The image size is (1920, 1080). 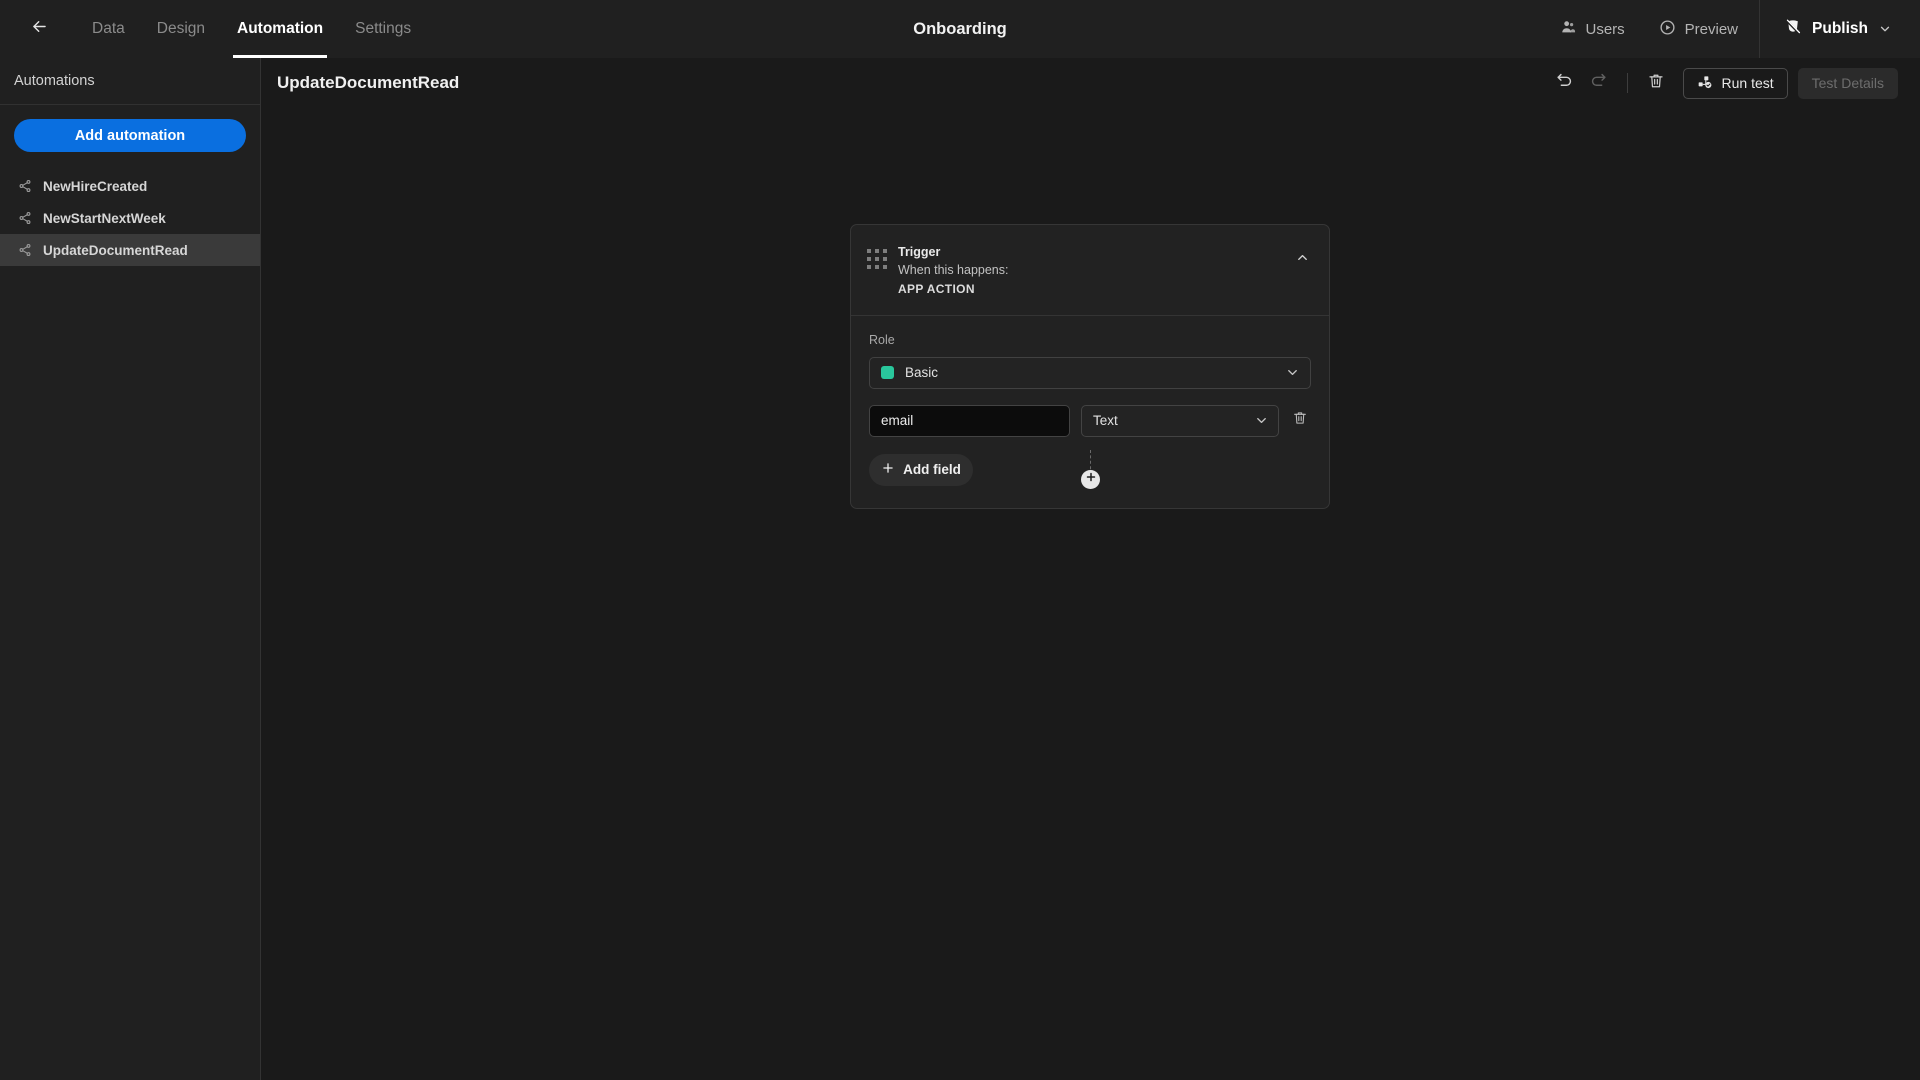 I want to click on field-row: Text, so click(x=1090, y=420).